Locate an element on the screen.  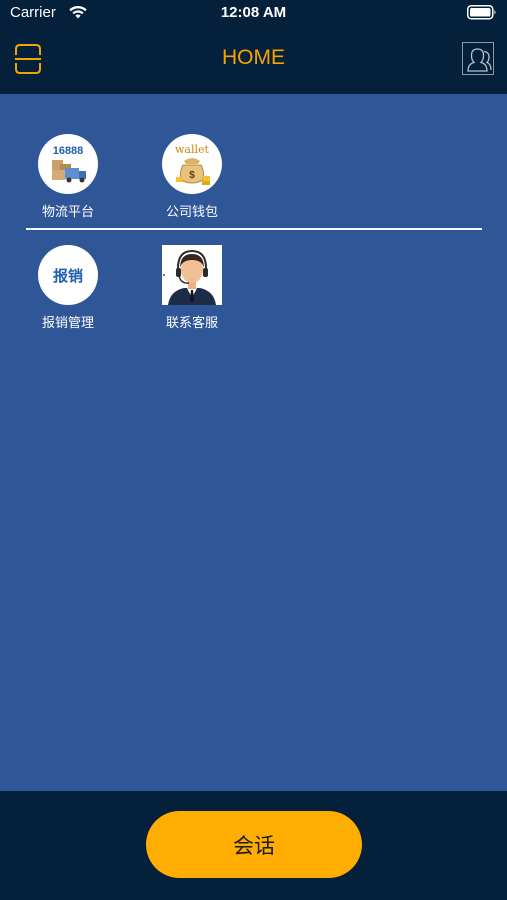
navigation-bar: HOME is located at coordinates (253, 60).